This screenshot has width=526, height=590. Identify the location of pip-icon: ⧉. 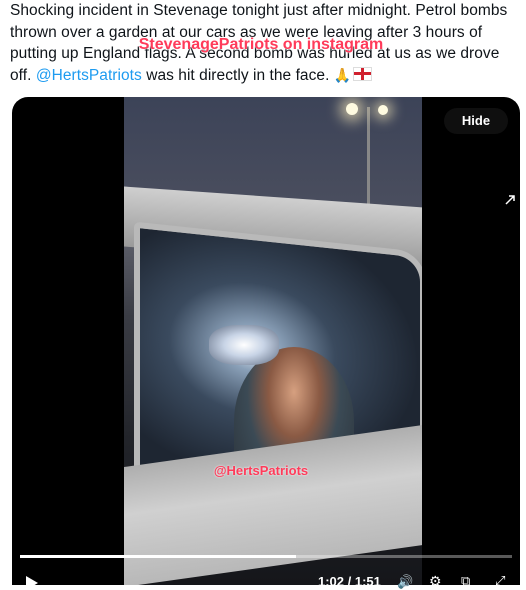
(465, 581).